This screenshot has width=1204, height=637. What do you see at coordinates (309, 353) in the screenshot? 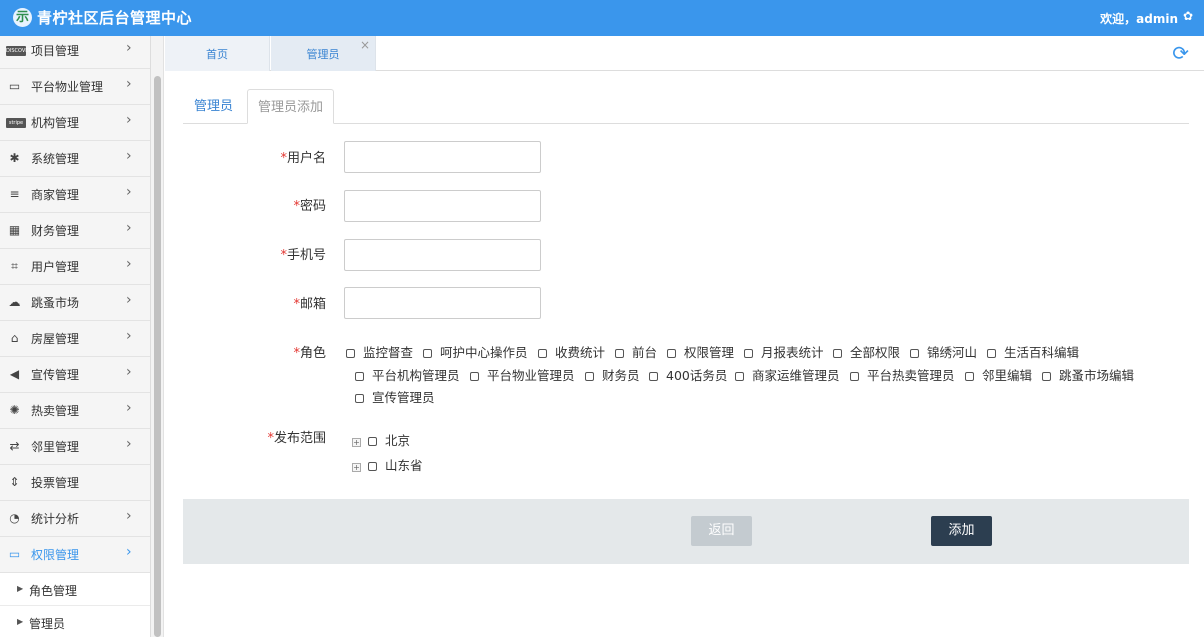
I see `role-label: *角色` at bounding box center [309, 353].